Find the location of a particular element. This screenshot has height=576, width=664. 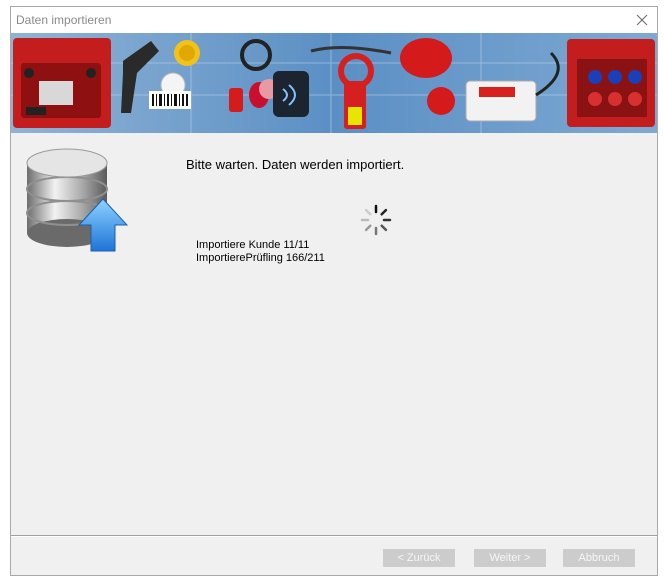

back-button: < Zurück is located at coordinates (419, 558).